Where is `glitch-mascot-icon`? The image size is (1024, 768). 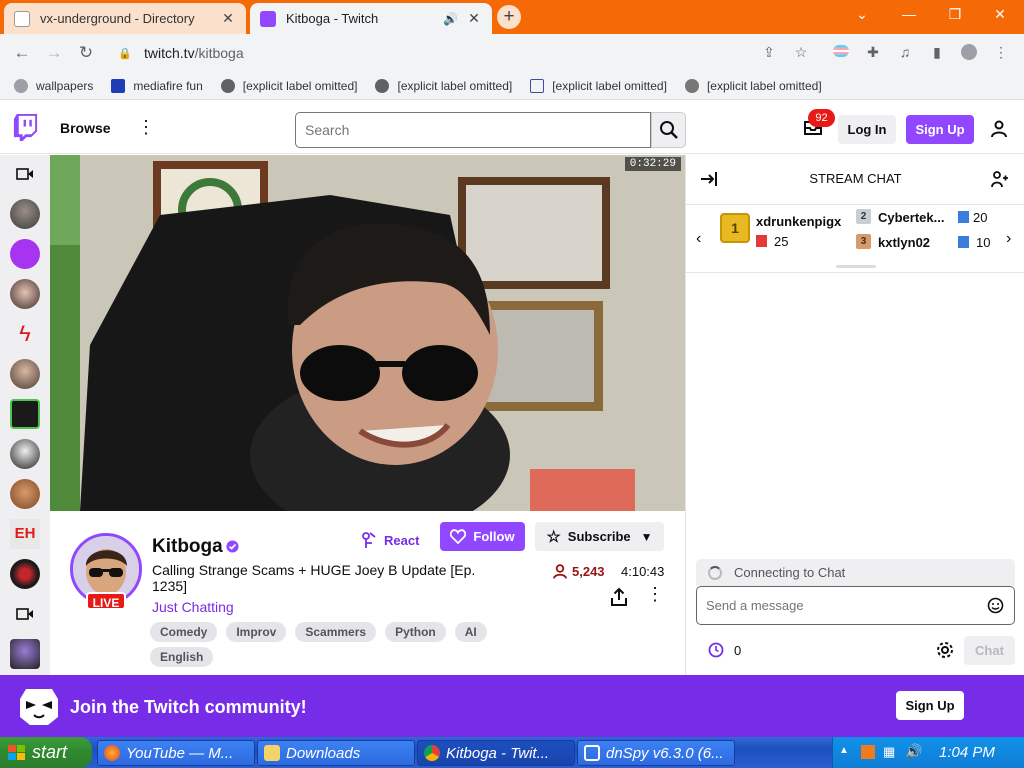 glitch-mascot-icon is located at coordinates (39, 707).